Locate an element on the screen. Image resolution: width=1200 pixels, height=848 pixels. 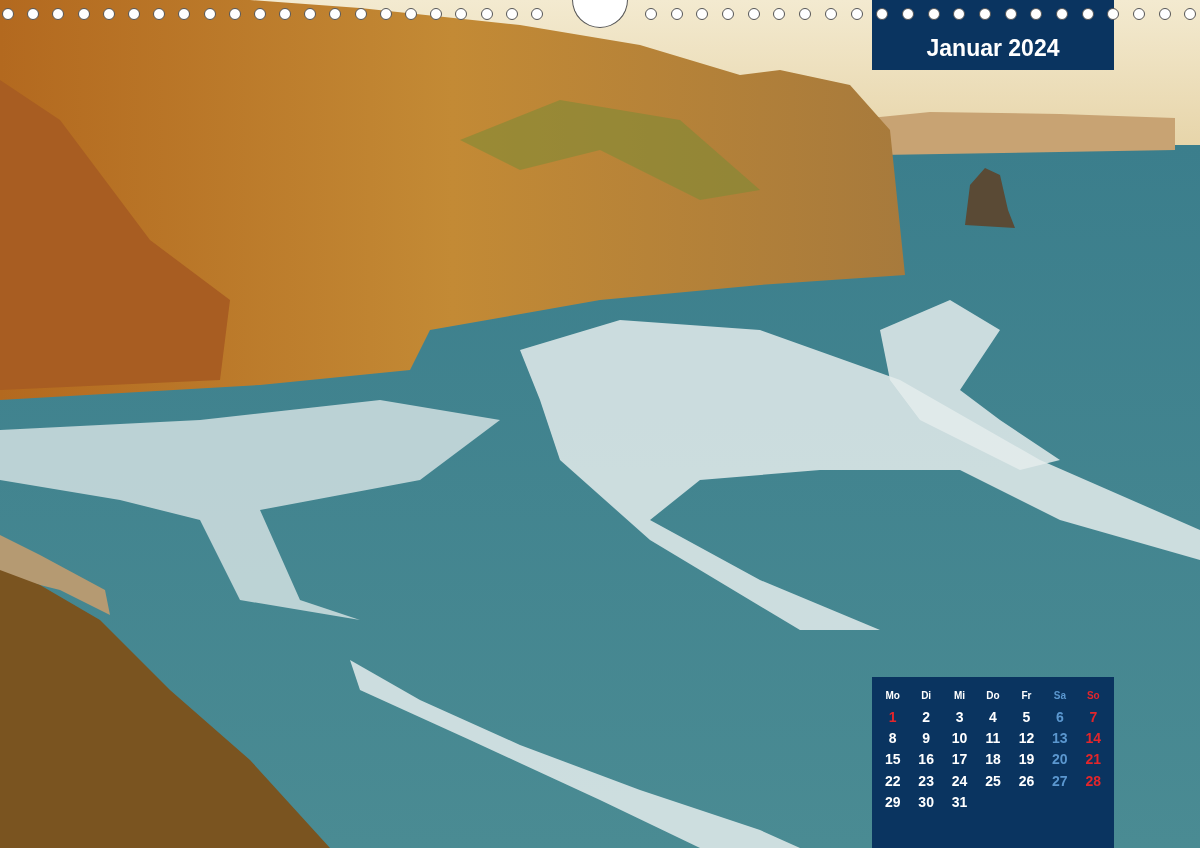
day-number: 31 is located at coordinates (959, 801).